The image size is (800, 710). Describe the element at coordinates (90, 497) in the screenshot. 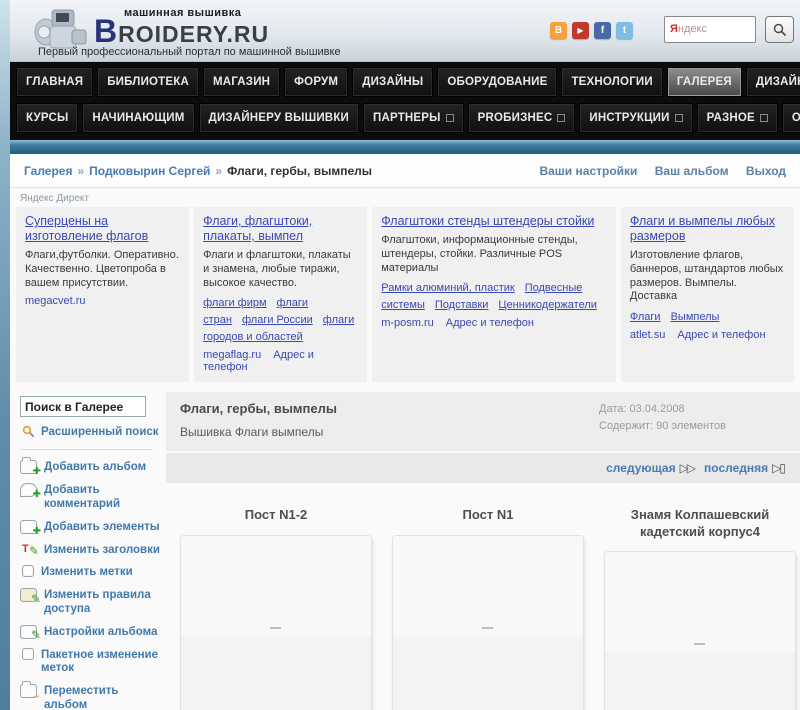

I see `sidebar-action: Добавить комментарий` at that location.